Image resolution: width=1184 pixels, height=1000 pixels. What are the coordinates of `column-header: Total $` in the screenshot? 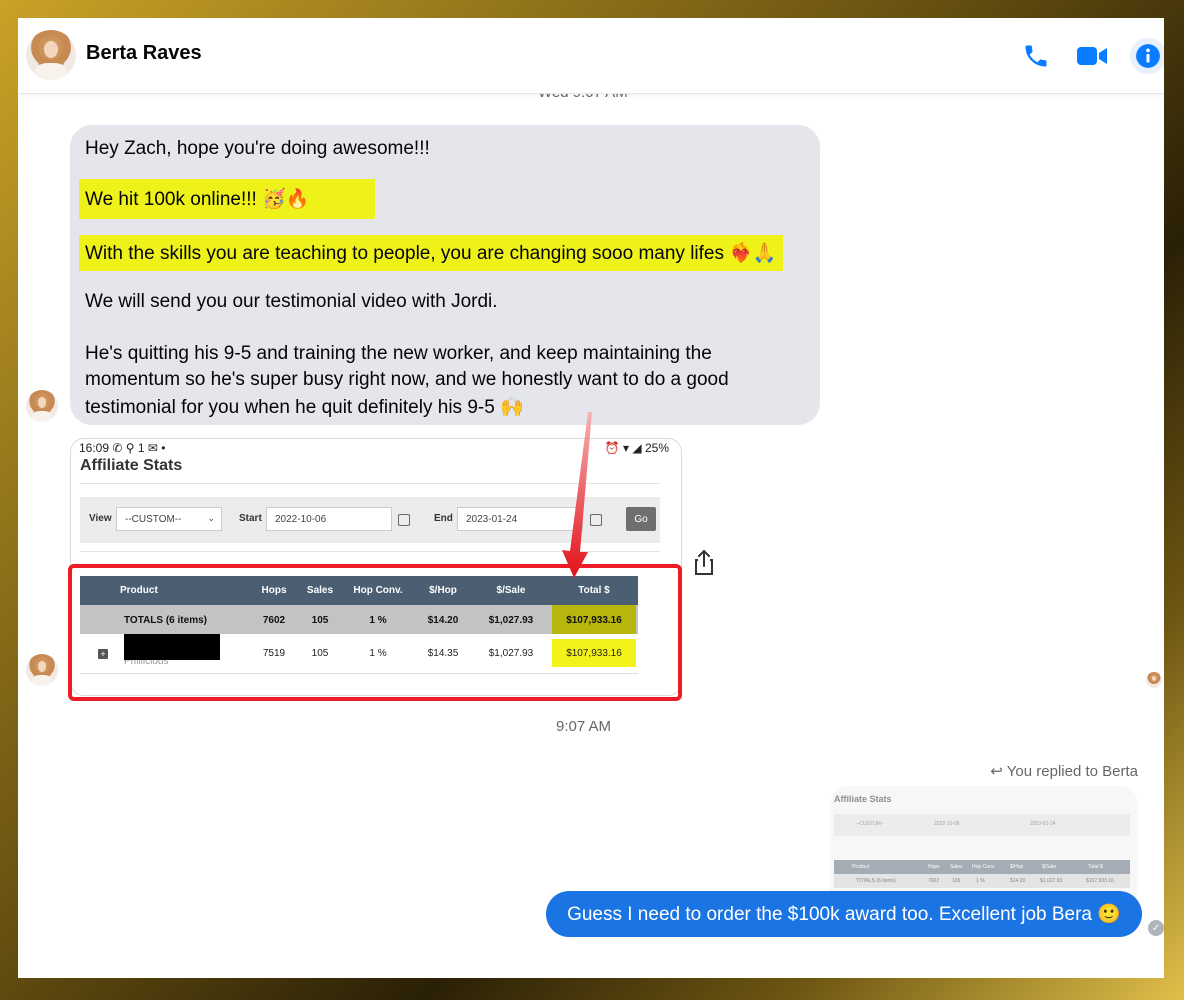 It's located at (594, 590).